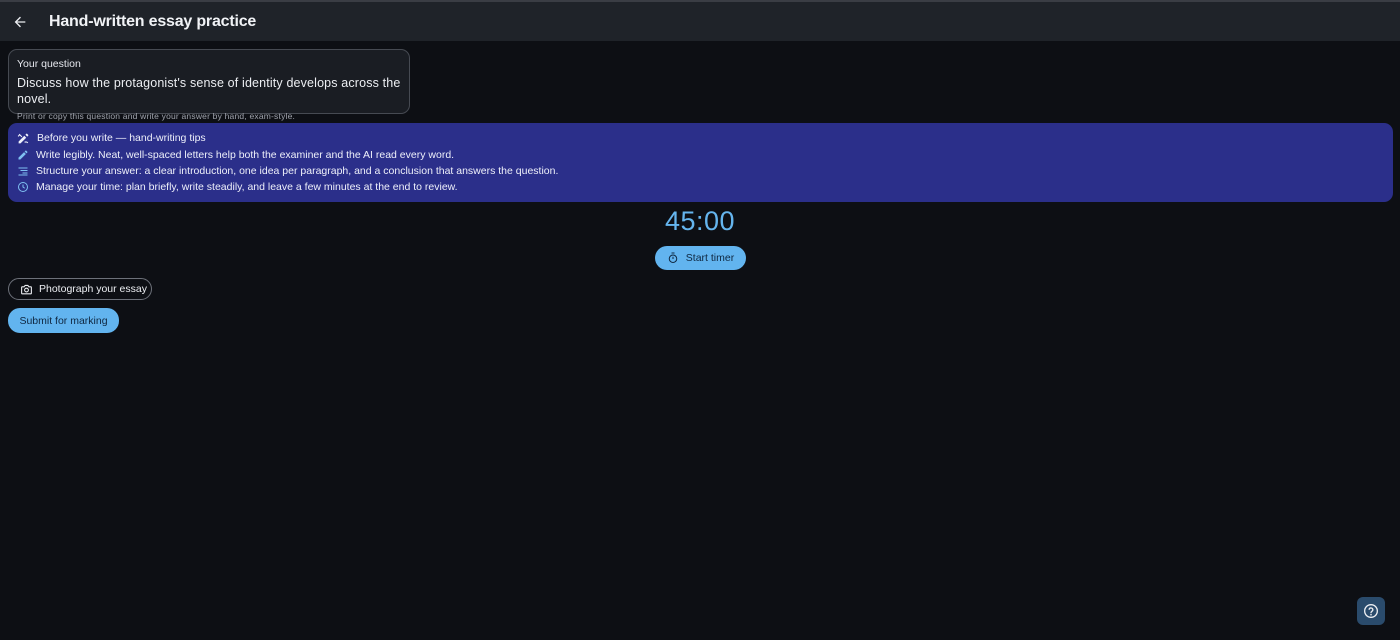  Describe the element at coordinates (23, 155) in the screenshot. I see `pencil-icon` at that location.